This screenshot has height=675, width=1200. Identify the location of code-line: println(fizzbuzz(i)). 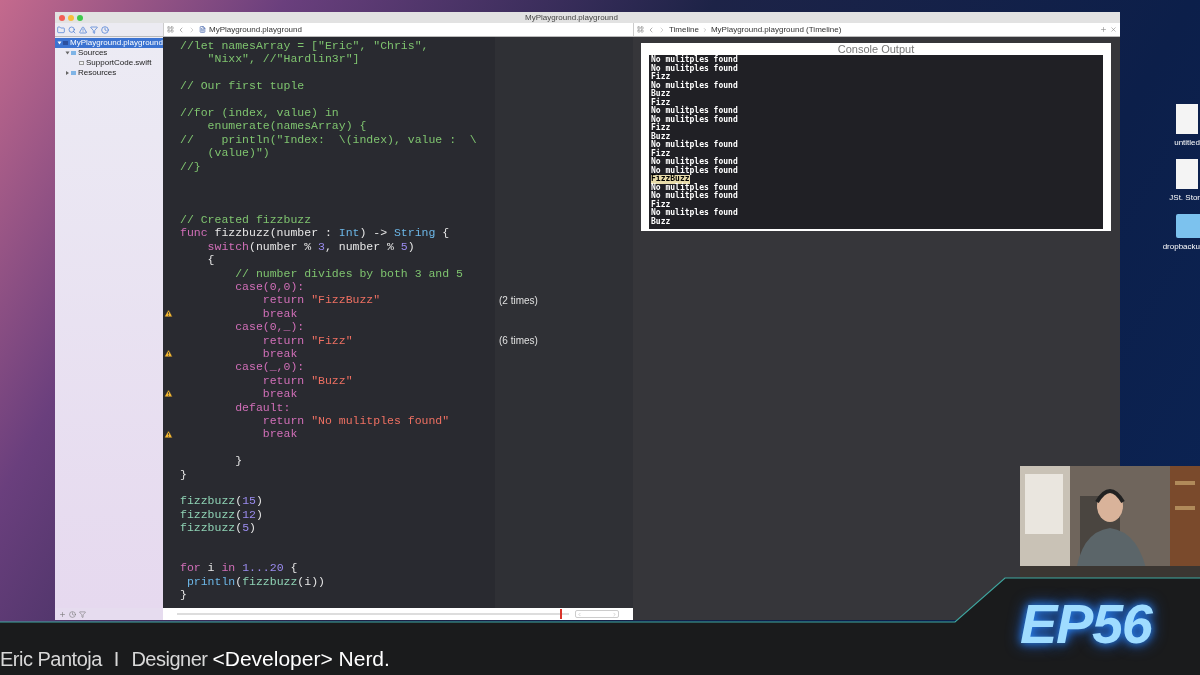
(255, 581).